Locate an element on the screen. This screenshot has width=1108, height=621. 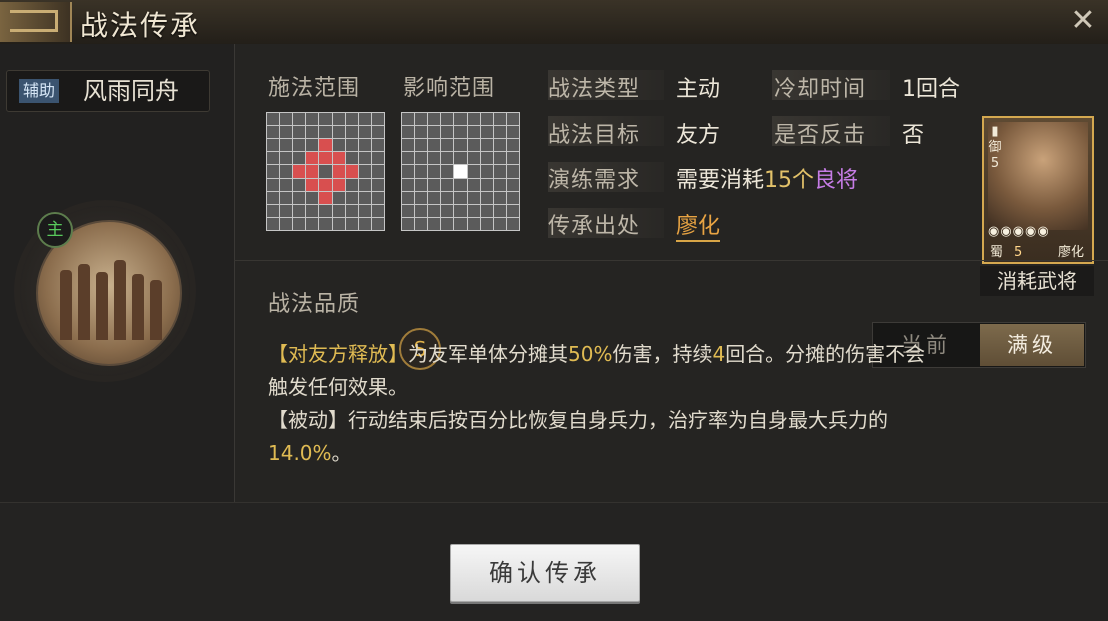
general-card-name: 廖化 is located at coordinates (1070, 252).